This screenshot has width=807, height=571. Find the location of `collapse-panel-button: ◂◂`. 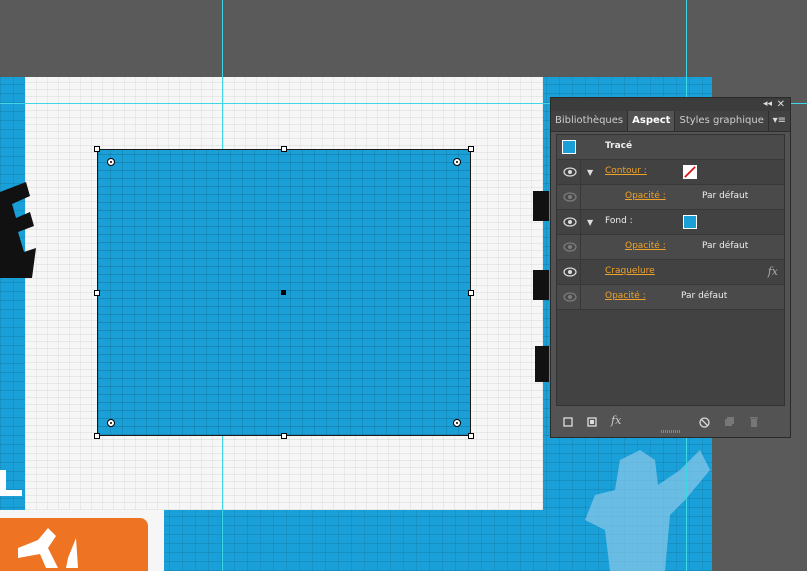

collapse-panel-button: ◂◂ is located at coordinates (767, 104).